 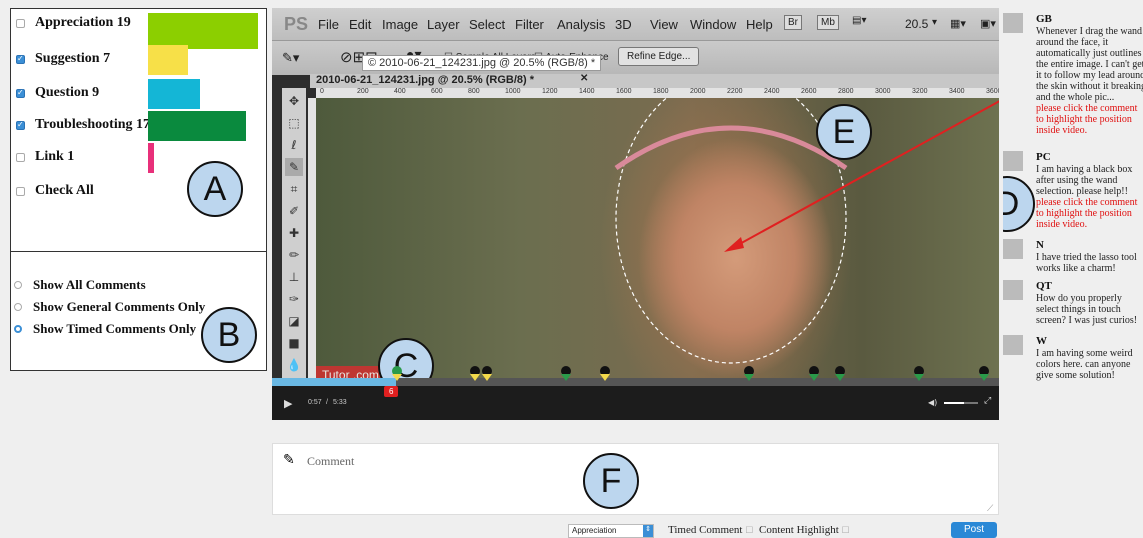 What do you see at coordinates (916, 24) in the screenshot?
I see `zoom-level: 20.5` at bounding box center [916, 24].